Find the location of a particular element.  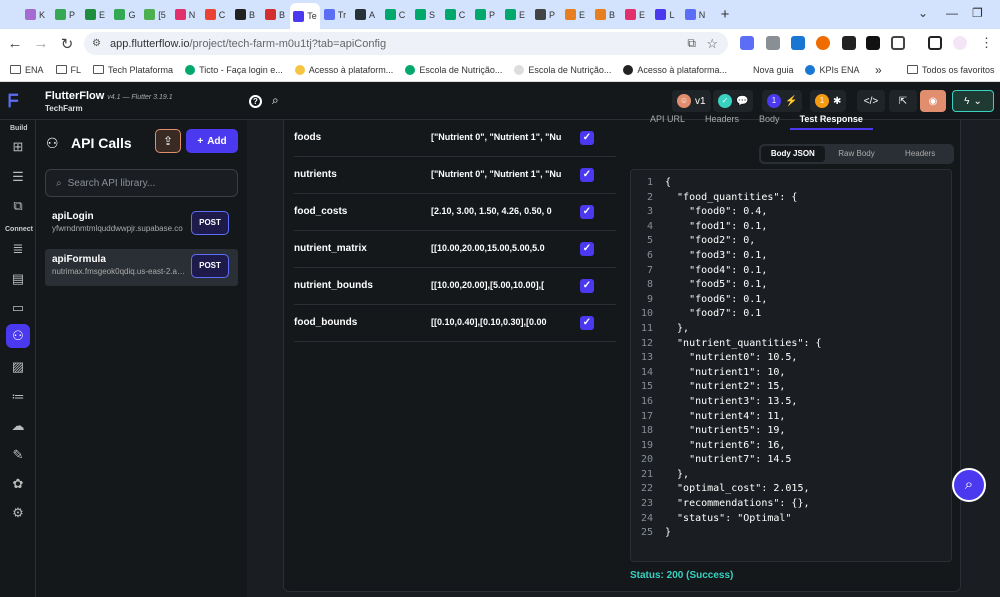

bookmark-item: Nova guia is located at coordinates (765, 69).